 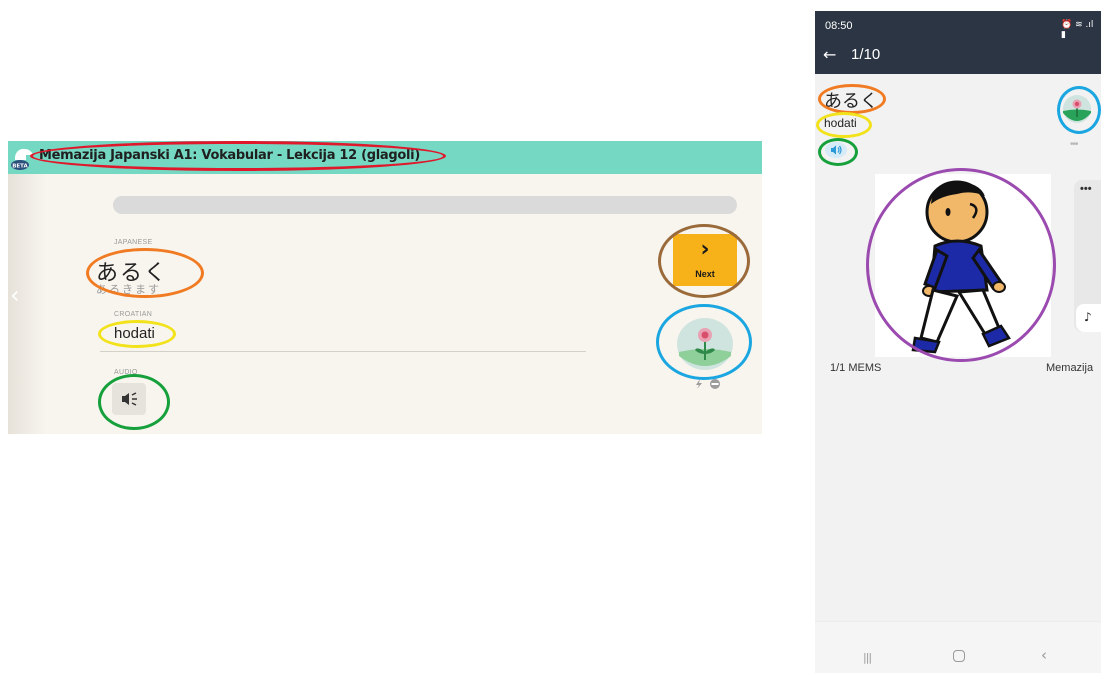 What do you see at coordinates (238, 156) in the screenshot?
I see `annotation-title-oval` at bounding box center [238, 156].